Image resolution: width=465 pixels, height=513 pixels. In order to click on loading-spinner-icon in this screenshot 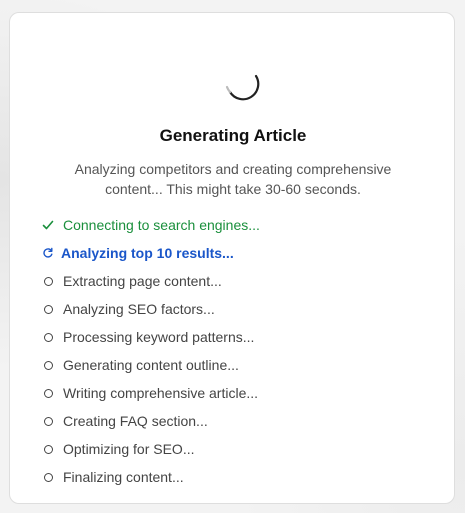, I will do `click(242, 82)`.